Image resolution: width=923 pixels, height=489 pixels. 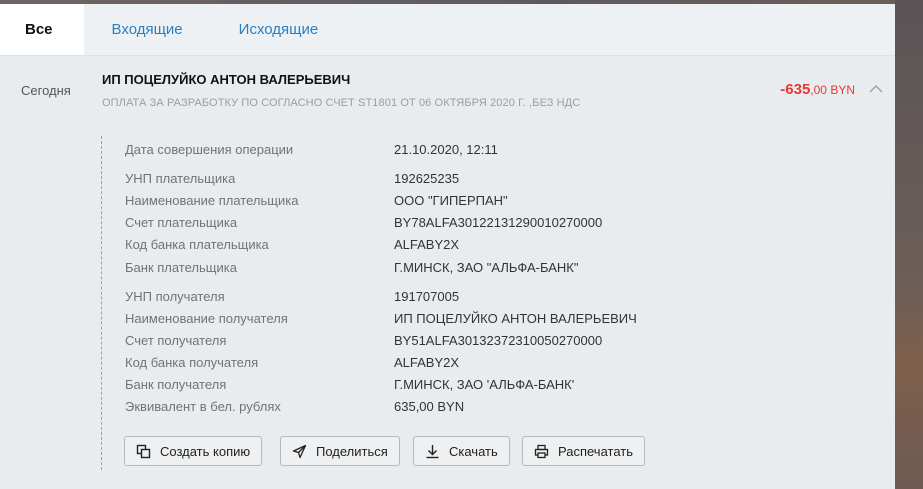 What do you see at coordinates (197, 244) in the screenshot?
I see `detail-label: Код банка плательщика` at bounding box center [197, 244].